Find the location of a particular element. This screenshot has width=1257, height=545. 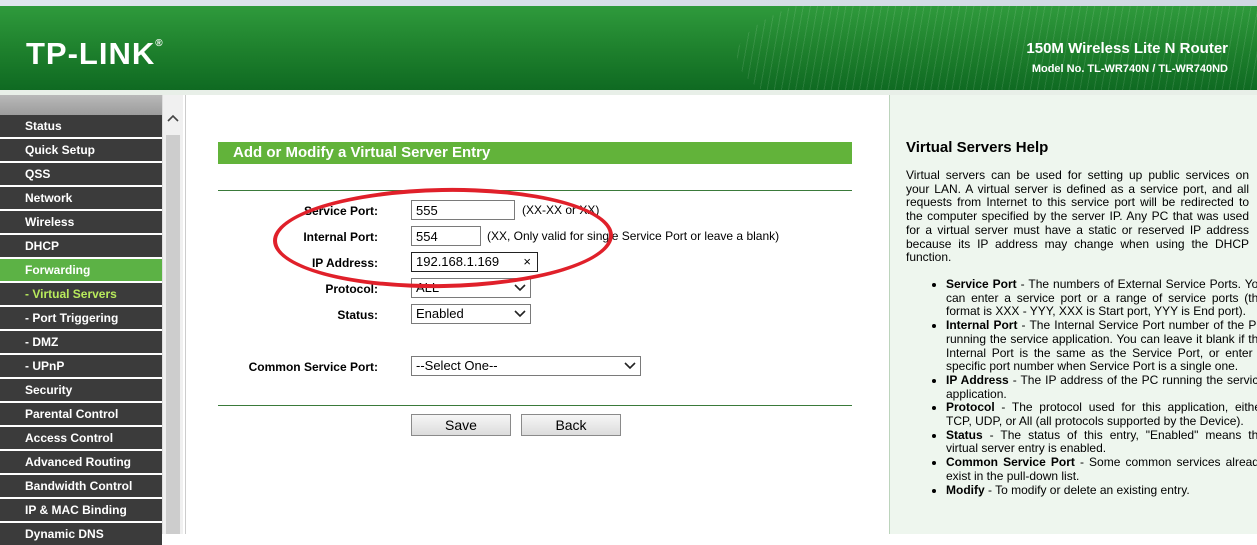

sidebar-item-dmz: - DMZ is located at coordinates (81, 342).